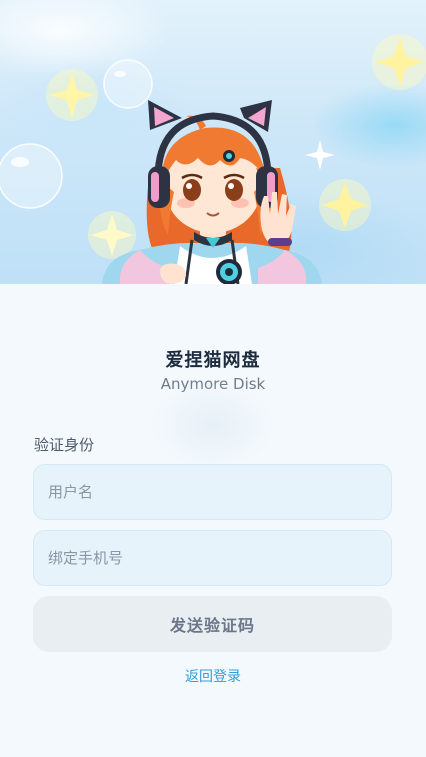 This screenshot has width=426, height=757. What do you see at coordinates (64, 445) in the screenshot?
I see `section-label-verify-identity: 验证身份` at bounding box center [64, 445].